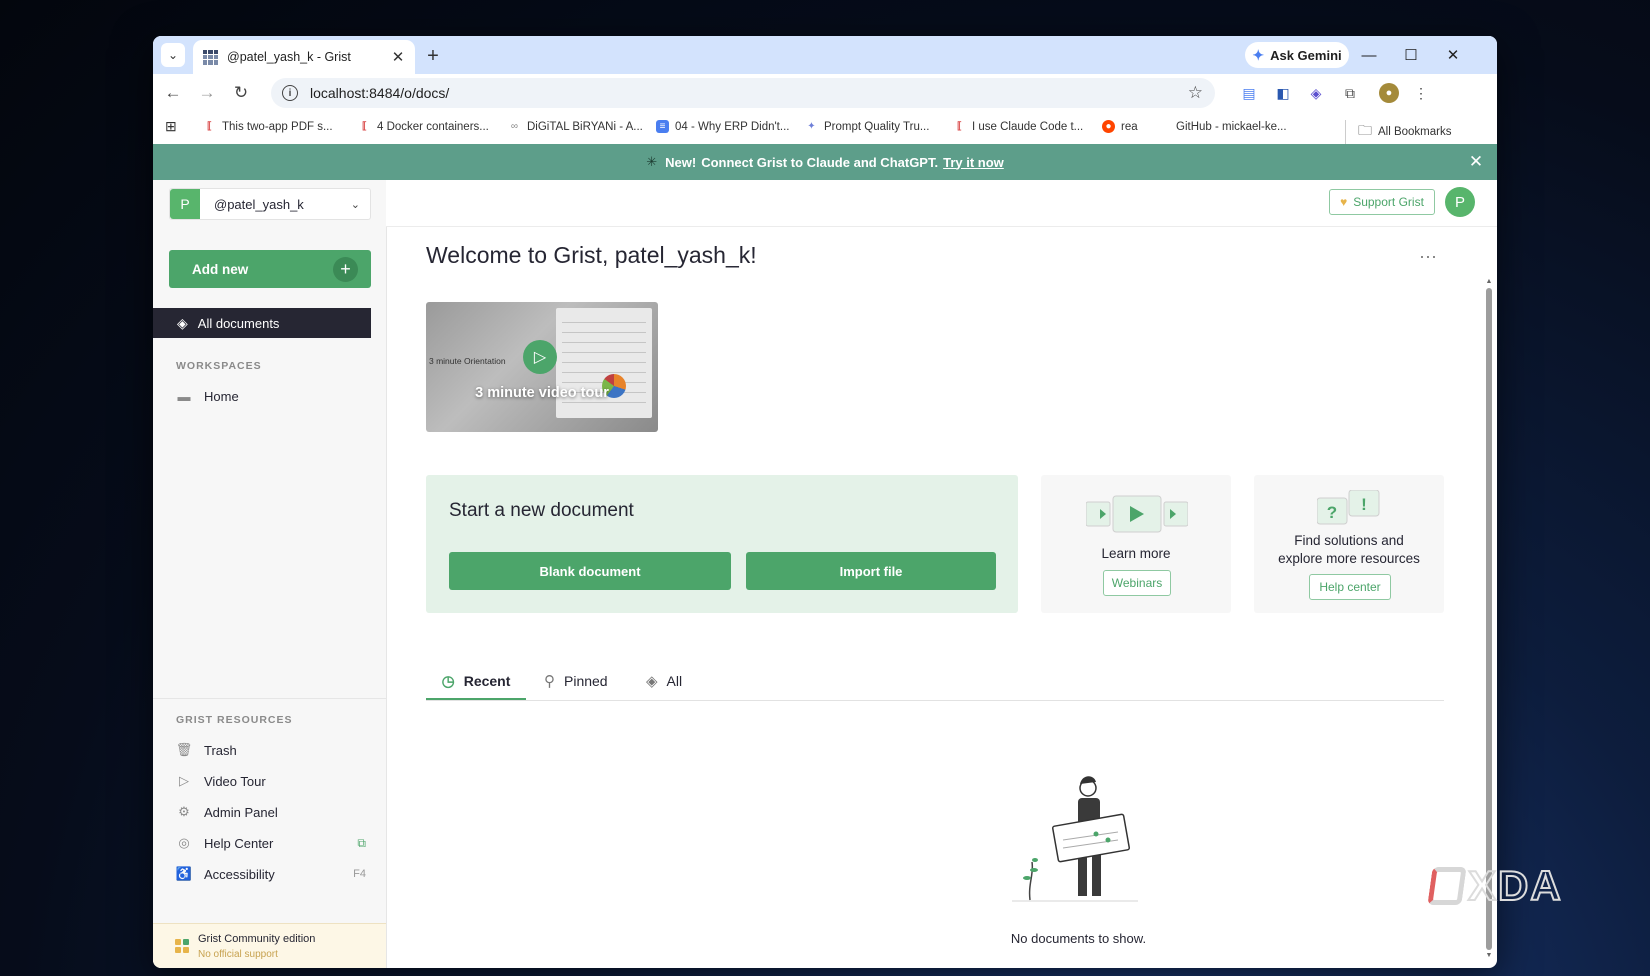  What do you see at coordinates (1249, 93) in the screenshot?
I see `reading-list-icon: ▤` at bounding box center [1249, 93].